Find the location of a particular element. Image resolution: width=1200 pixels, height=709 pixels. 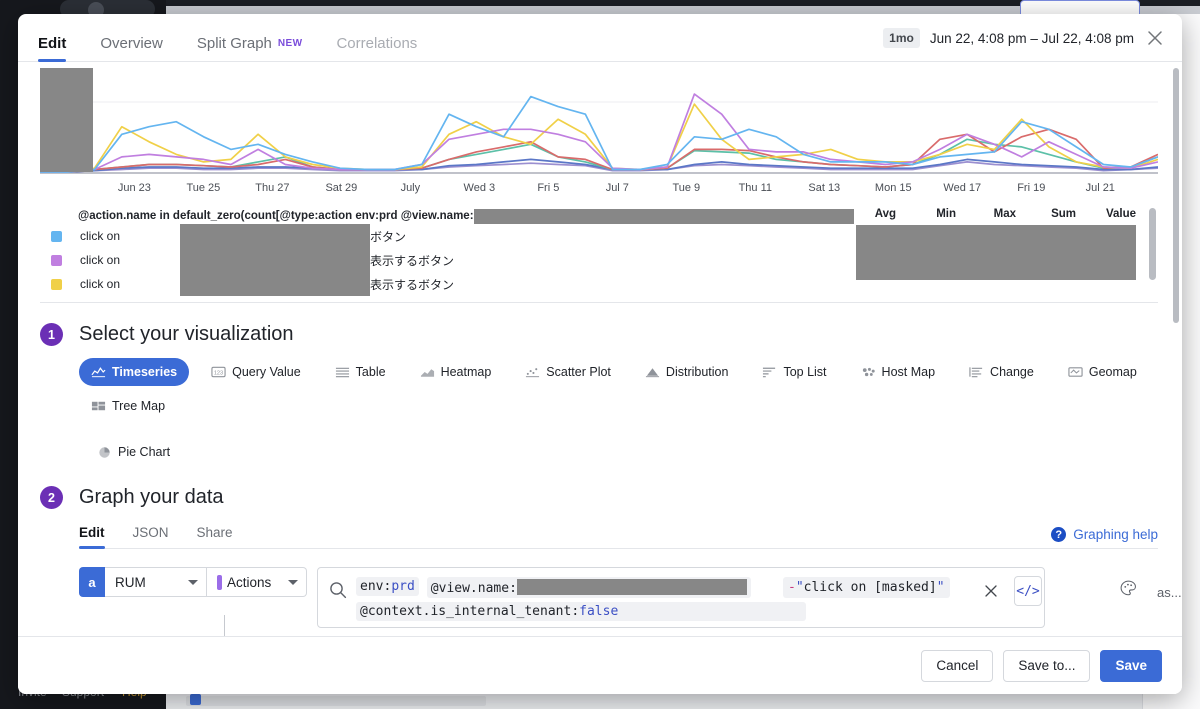

entity-color-bar is located at coordinates (219, 582).